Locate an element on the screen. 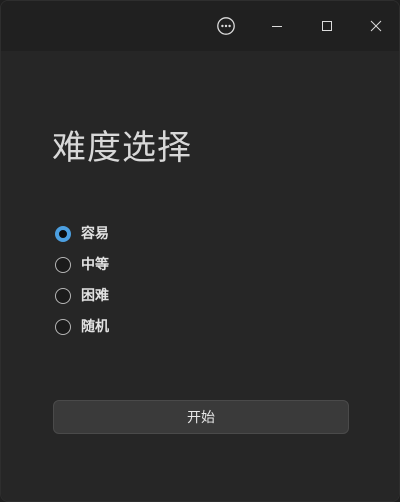 This screenshot has height=502, width=400. more-options-button is located at coordinates (226, 26).